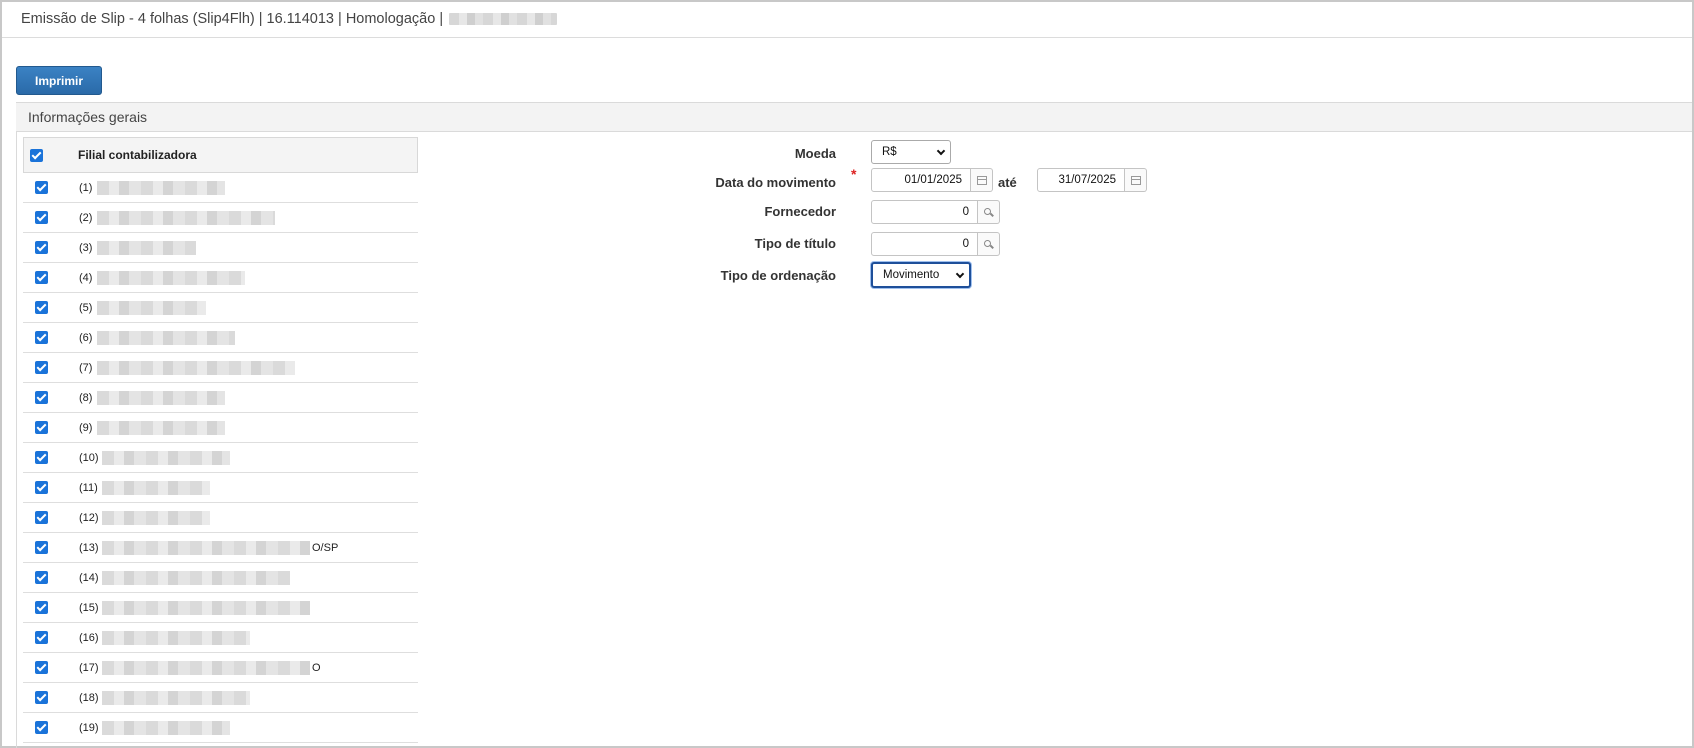  I want to click on tipo-ordenacao-value: Movimento, so click(911, 275).